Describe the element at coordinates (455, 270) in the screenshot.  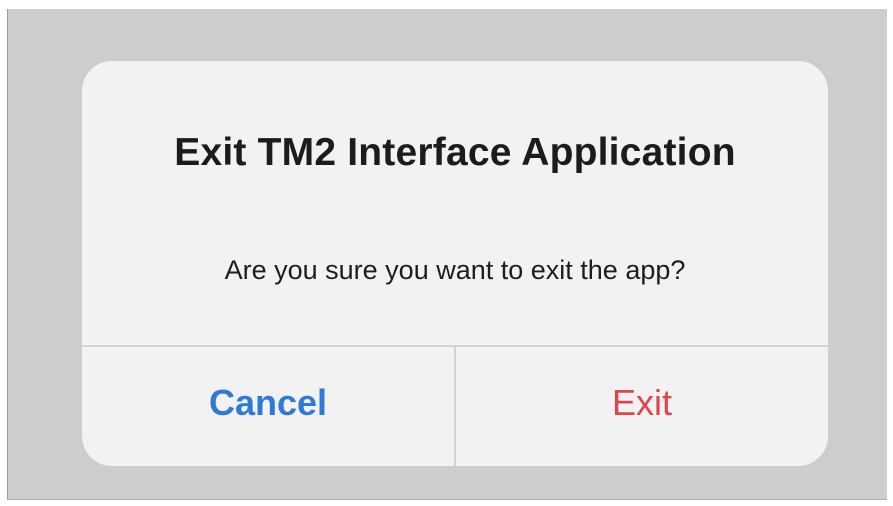
I see `alert-message: Are you sure you want to exit the app?` at that location.